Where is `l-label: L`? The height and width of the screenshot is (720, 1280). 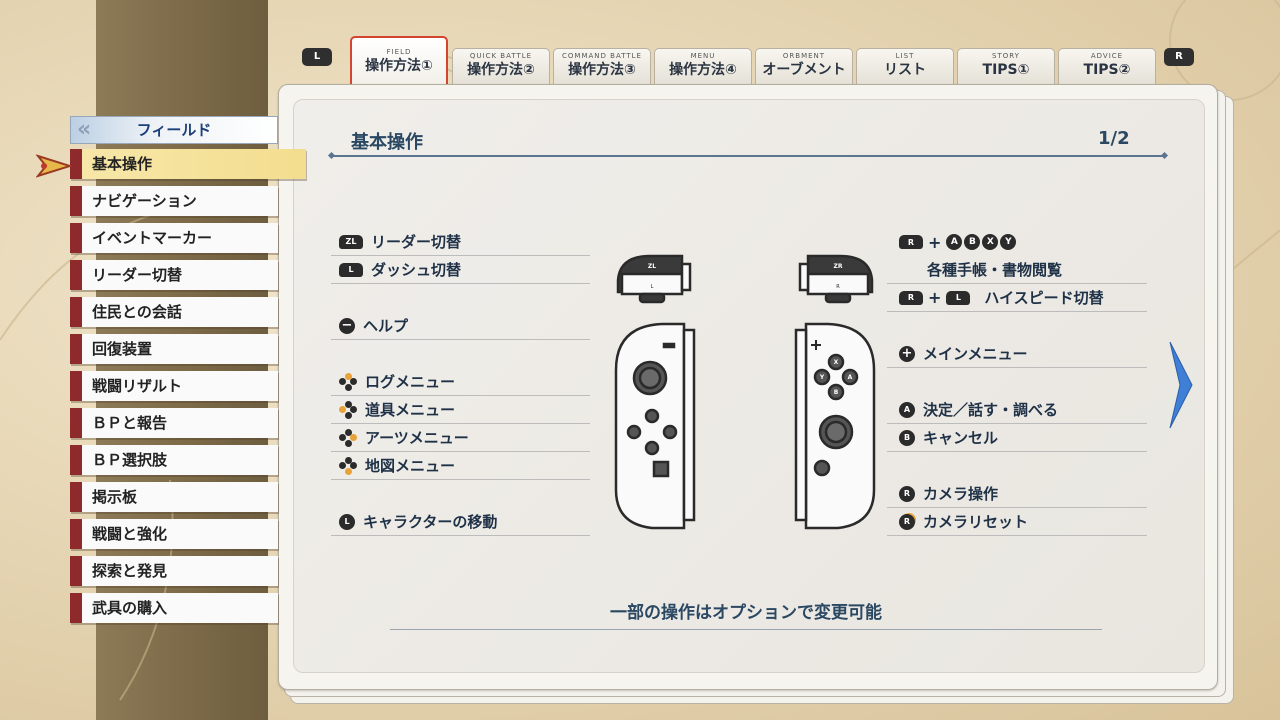 l-label: L is located at coordinates (652, 287).